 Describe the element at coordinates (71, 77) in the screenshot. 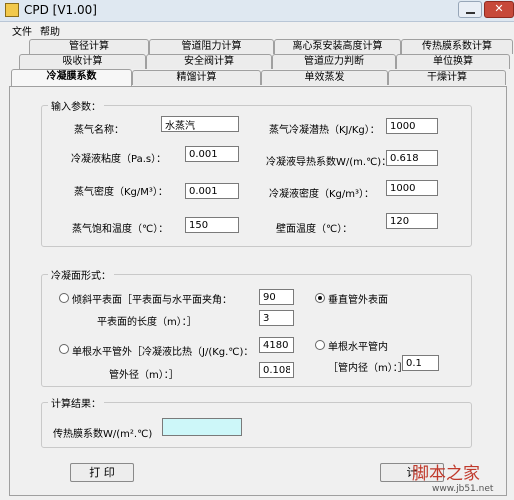

I see `tab-condensation: 冷凝膜系数` at that location.